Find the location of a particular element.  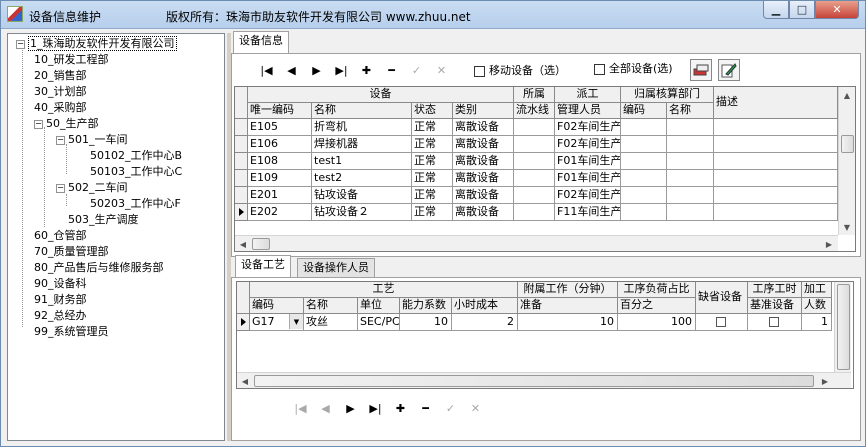

manager-cell: F11车间生产 is located at coordinates (588, 212).